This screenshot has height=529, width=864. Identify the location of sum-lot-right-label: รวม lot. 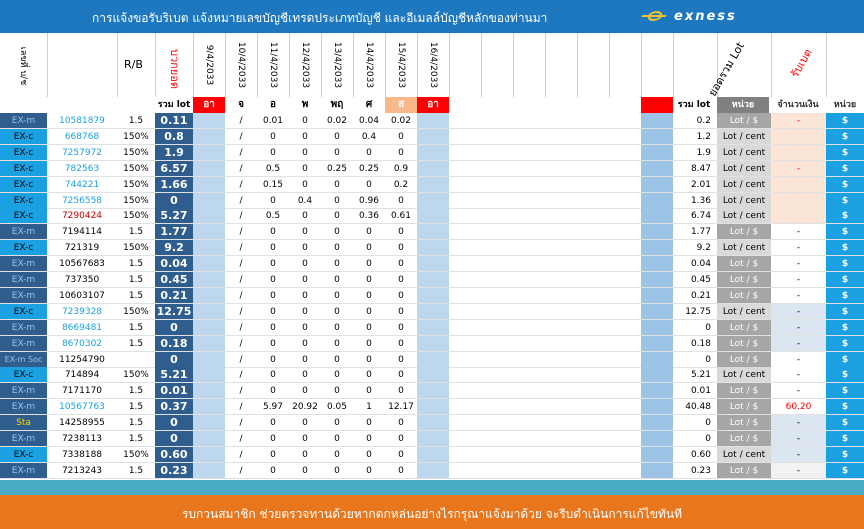
(694, 105).